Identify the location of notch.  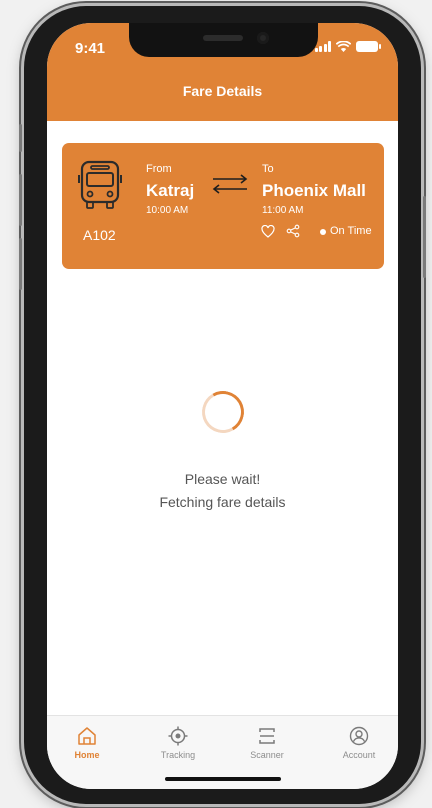
(223, 40).